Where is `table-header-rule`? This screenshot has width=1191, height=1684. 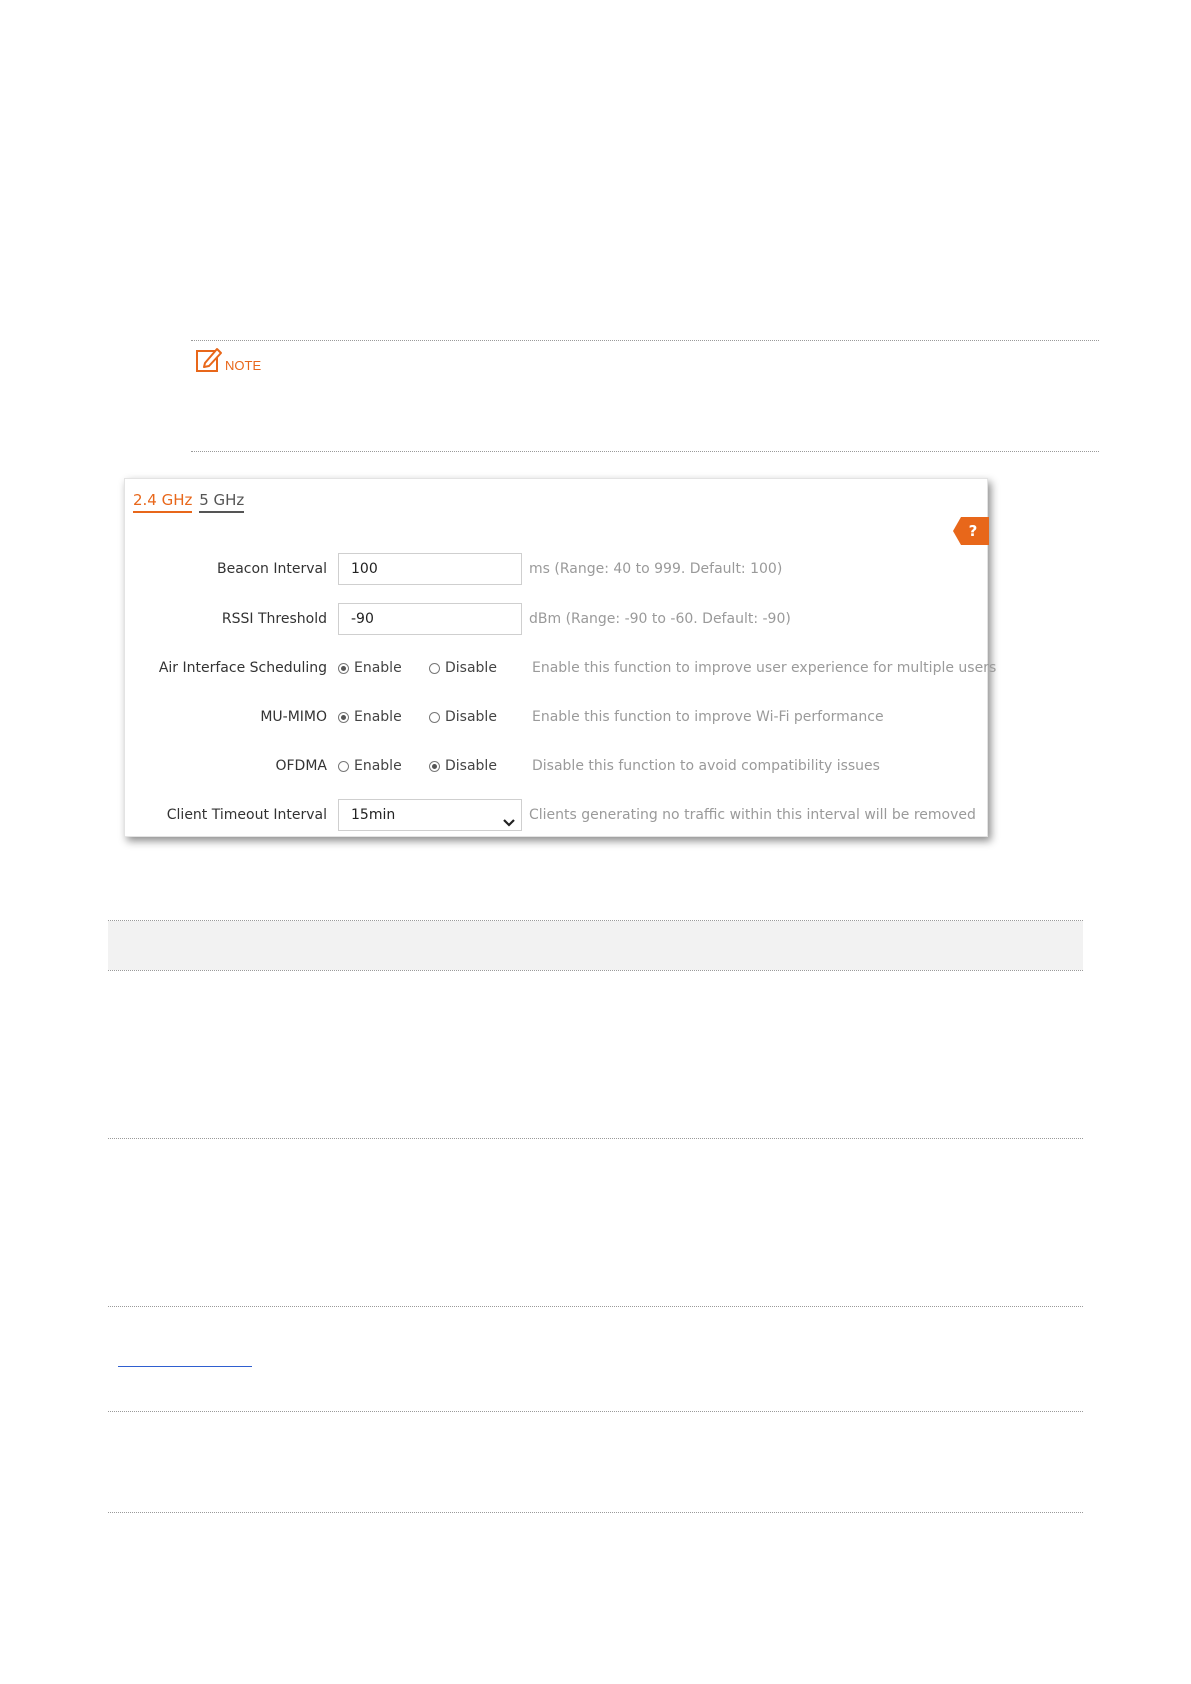
table-header-rule is located at coordinates (595, 970).